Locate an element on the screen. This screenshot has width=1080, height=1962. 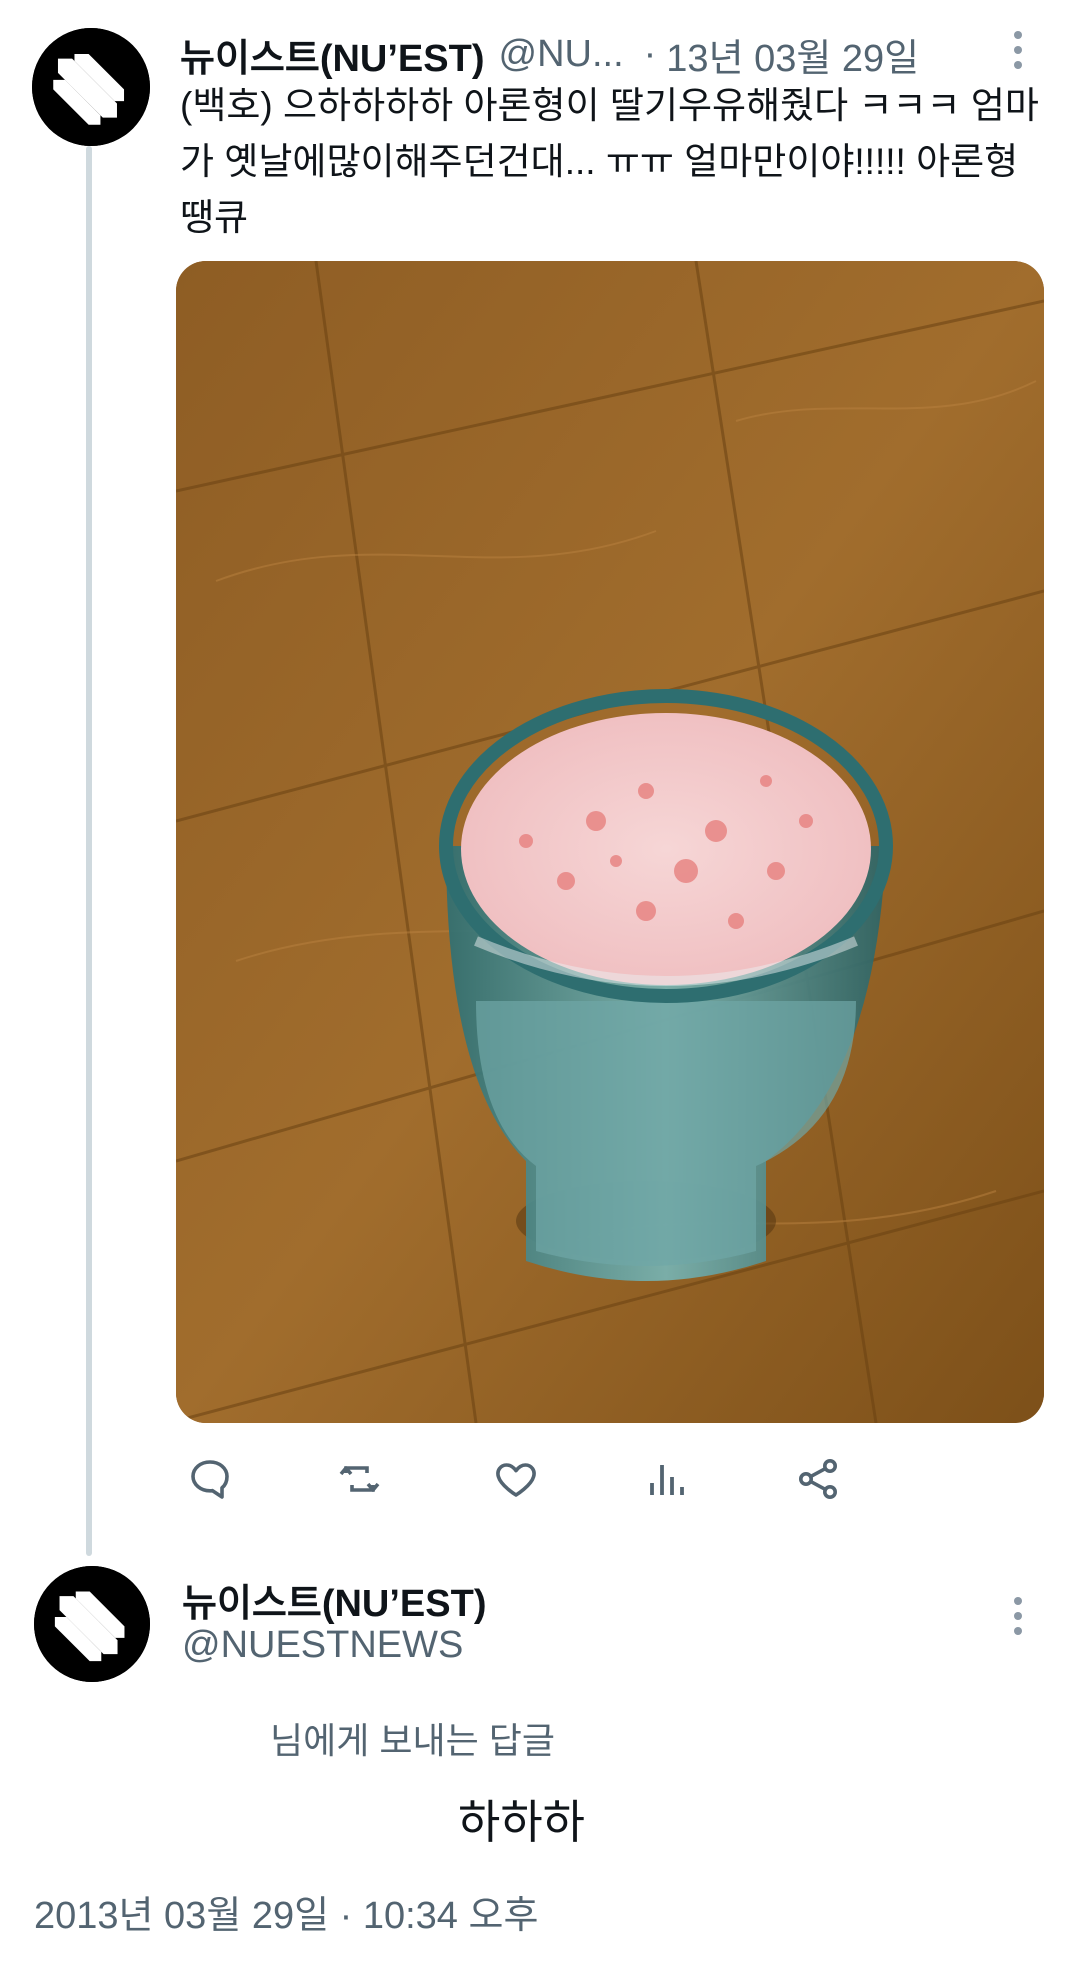
like-button is located at coordinates (516, 1479).